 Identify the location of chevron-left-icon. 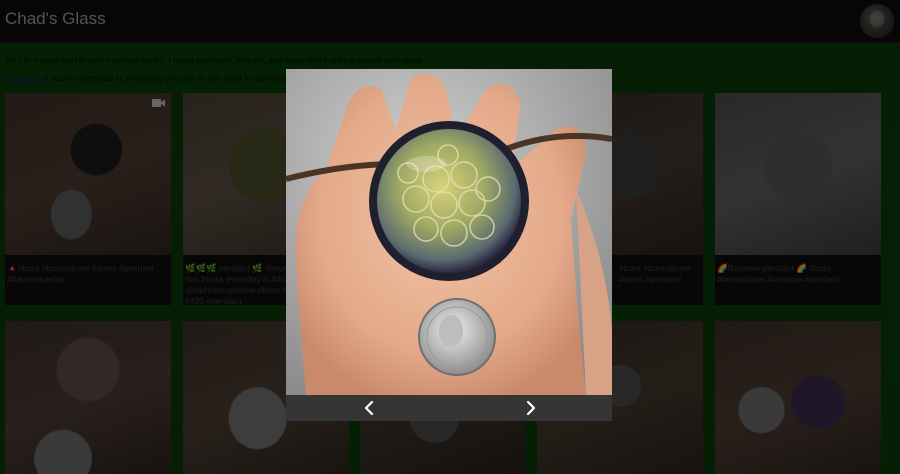
(369, 408).